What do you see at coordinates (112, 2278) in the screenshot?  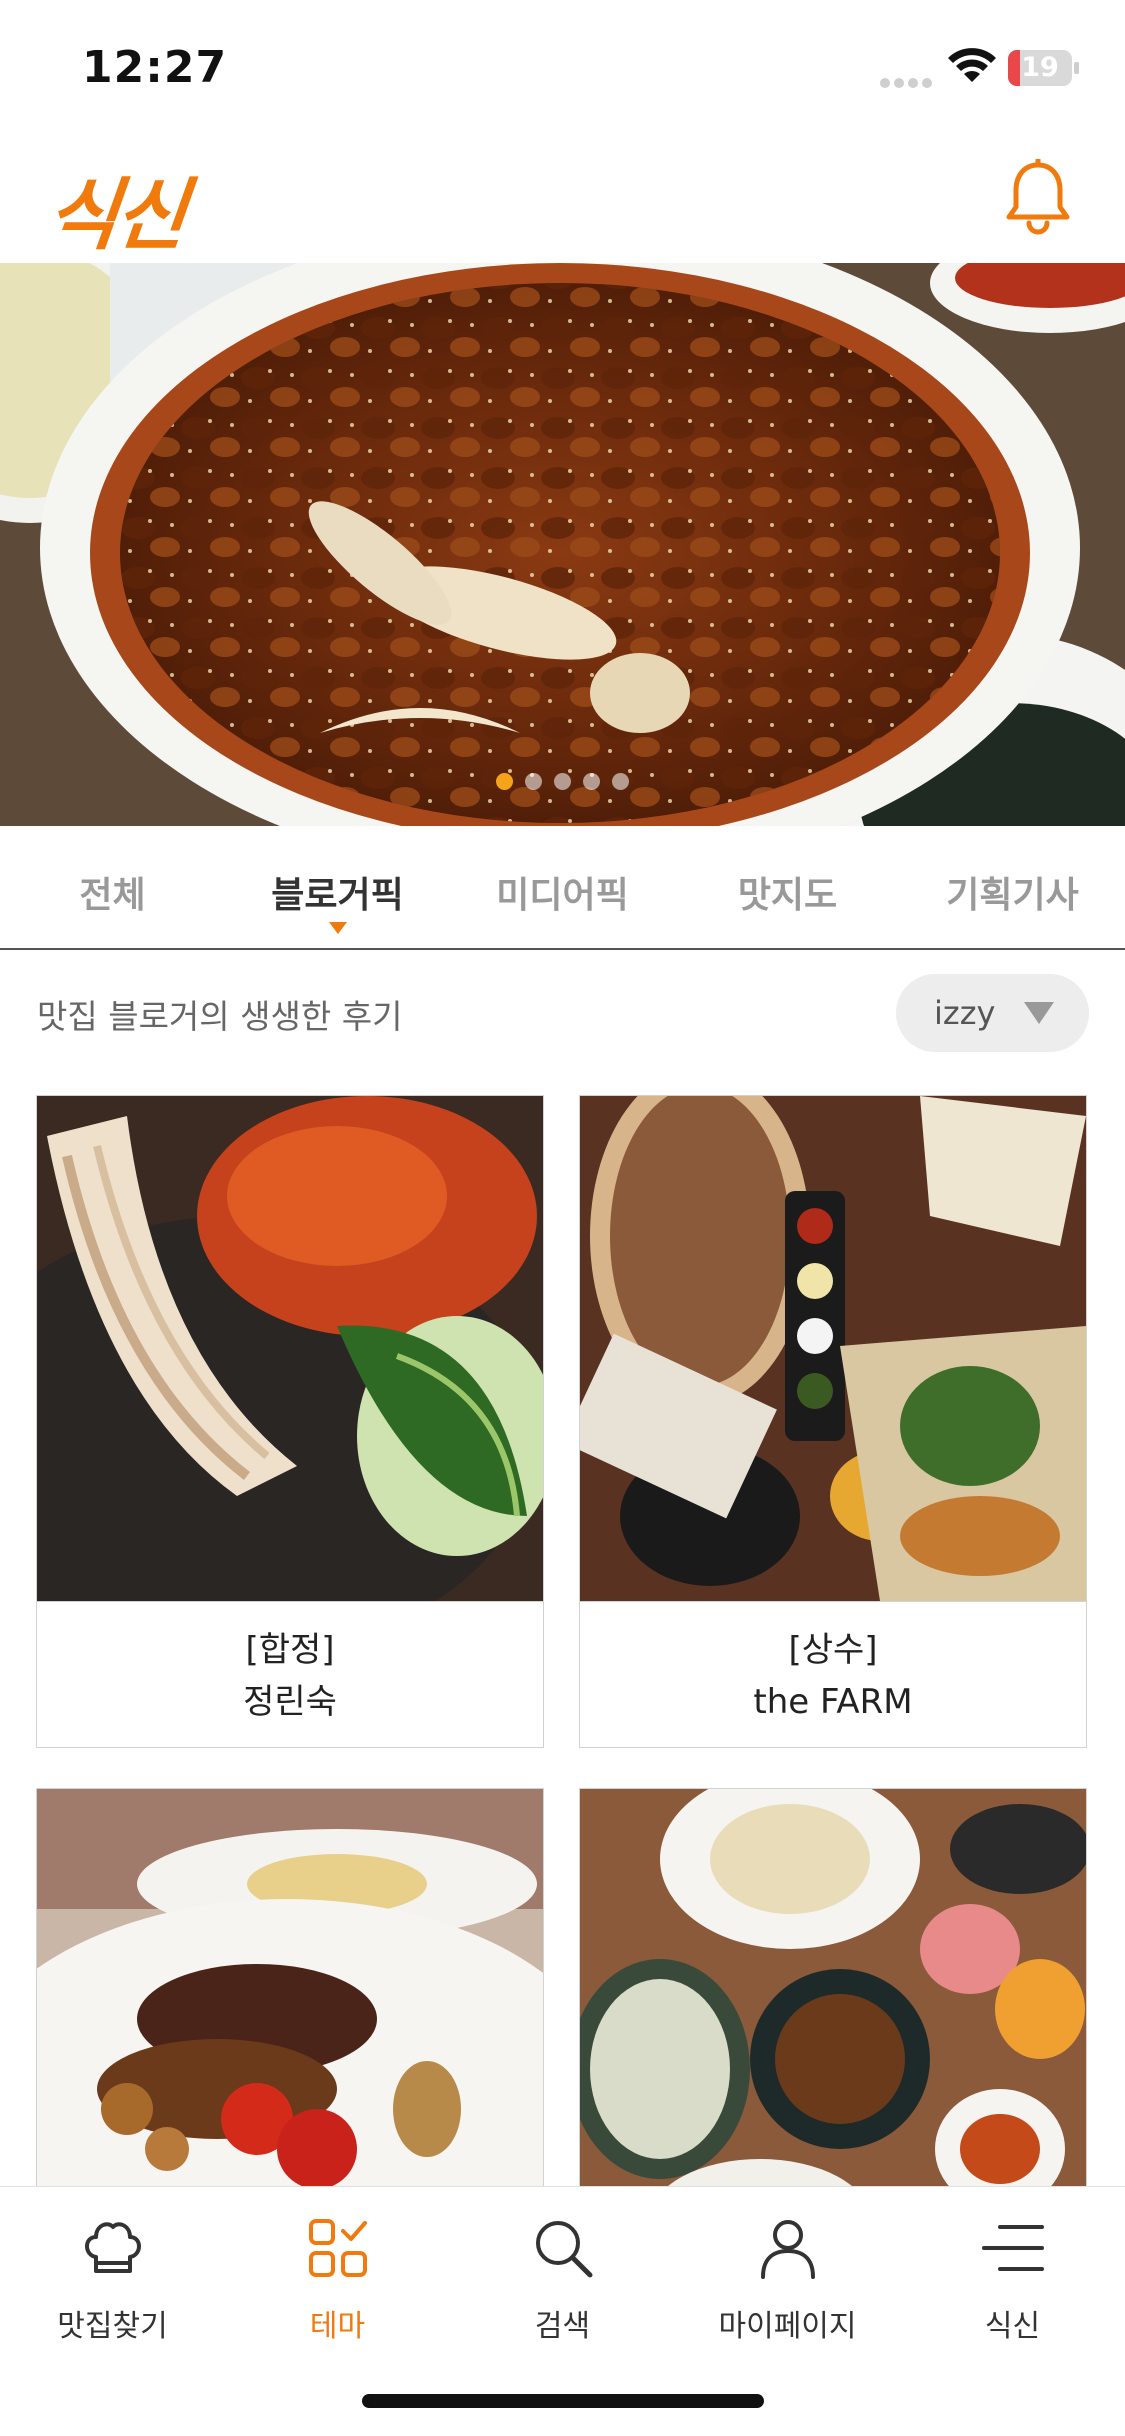 I see `nav-find-restaurants: 맛집찾기` at bounding box center [112, 2278].